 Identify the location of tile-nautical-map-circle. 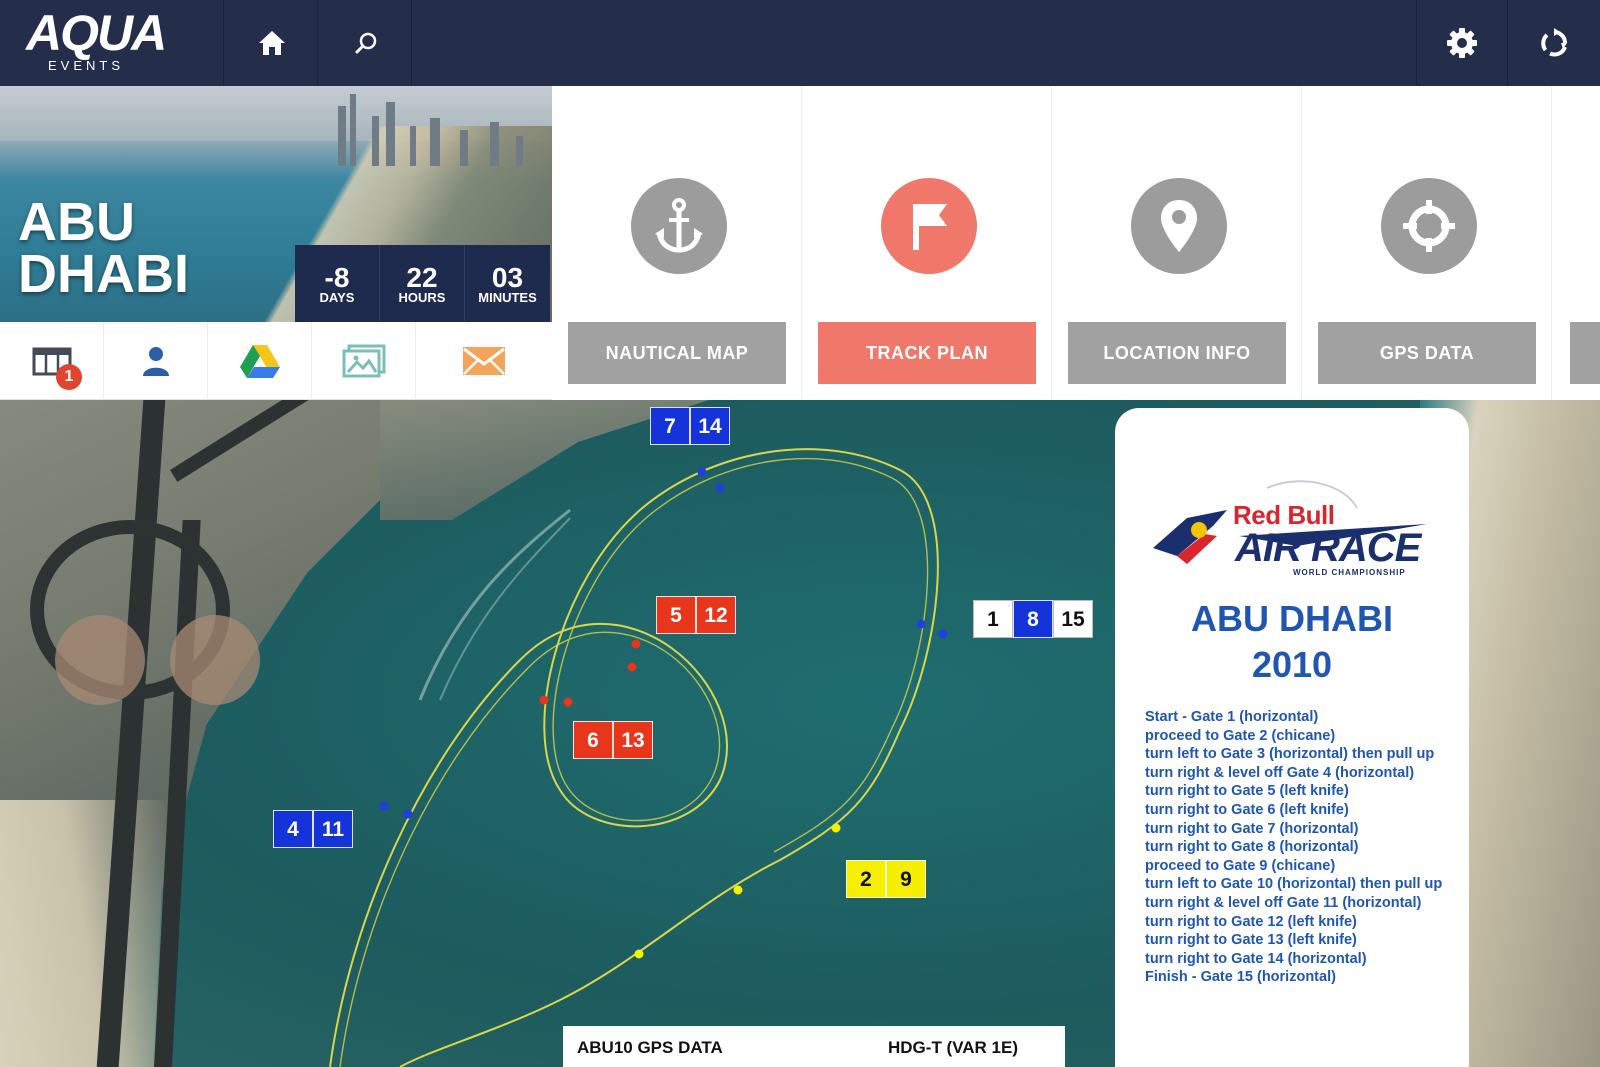
(679, 226).